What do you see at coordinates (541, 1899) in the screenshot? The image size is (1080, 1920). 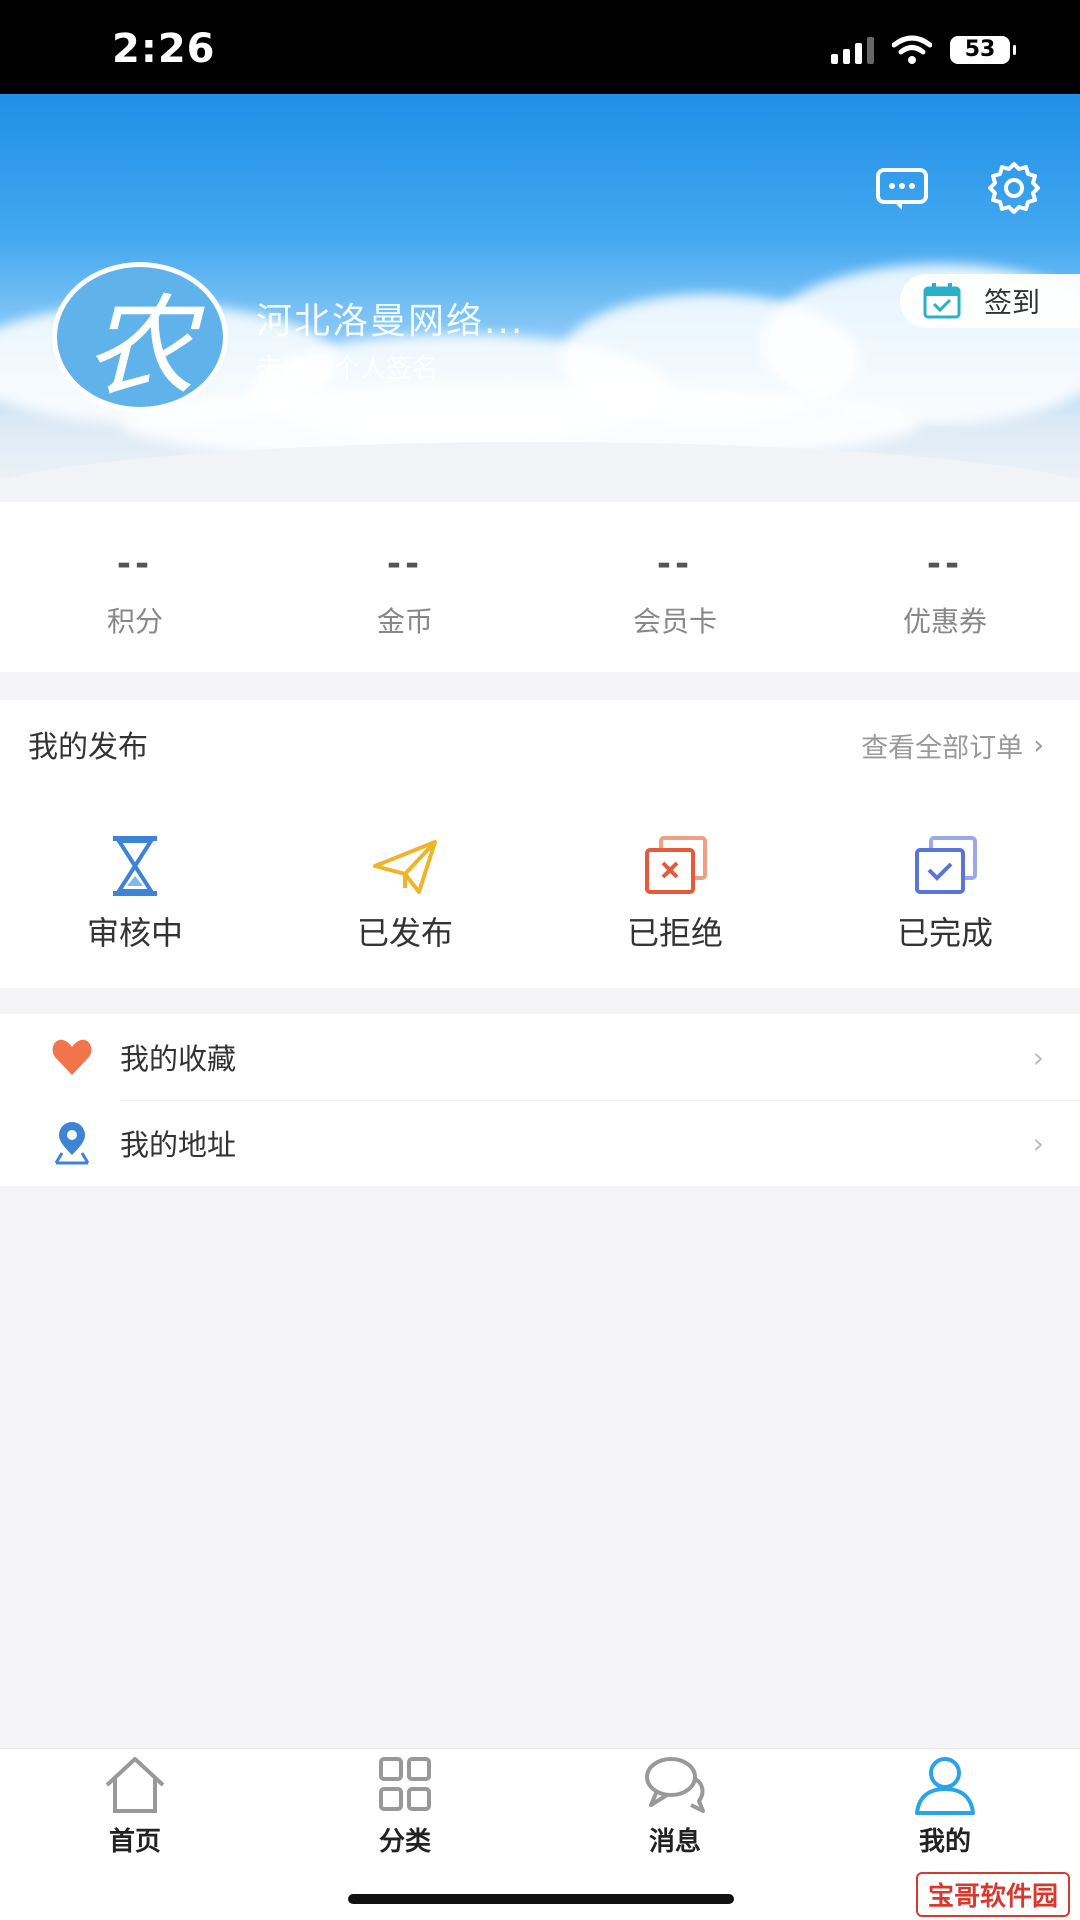 I see `home-indicator` at bounding box center [541, 1899].